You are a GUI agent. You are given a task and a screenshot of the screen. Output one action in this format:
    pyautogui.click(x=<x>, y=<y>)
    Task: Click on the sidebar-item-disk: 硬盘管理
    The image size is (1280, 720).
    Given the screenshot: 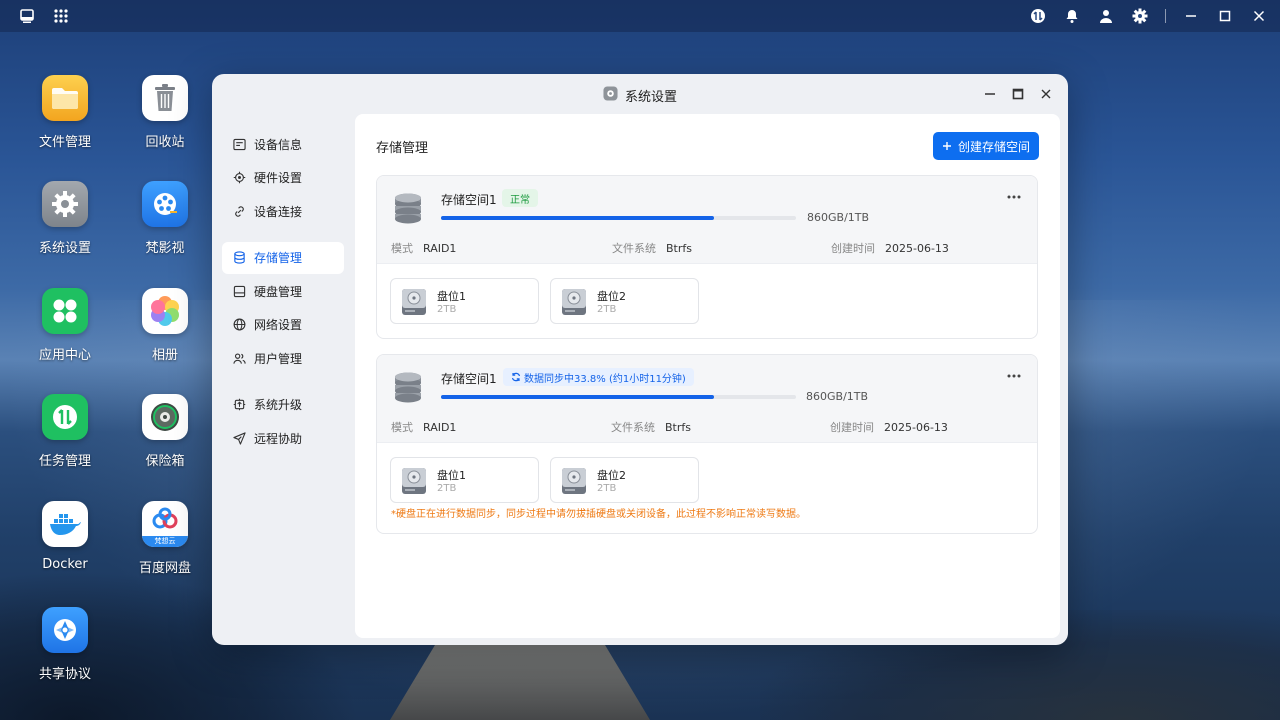 What is the action you would take?
    pyautogui.click(x=283, y=291)
    